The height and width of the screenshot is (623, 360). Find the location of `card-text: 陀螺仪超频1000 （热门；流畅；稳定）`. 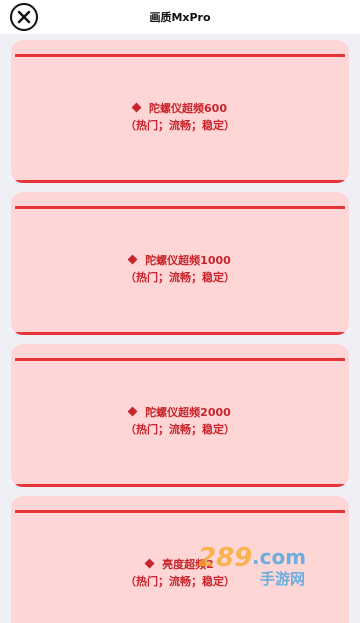

card-text: 陀螺仪超频1000 （热门；流畅；稳定） is located at coordinates (180, 269).